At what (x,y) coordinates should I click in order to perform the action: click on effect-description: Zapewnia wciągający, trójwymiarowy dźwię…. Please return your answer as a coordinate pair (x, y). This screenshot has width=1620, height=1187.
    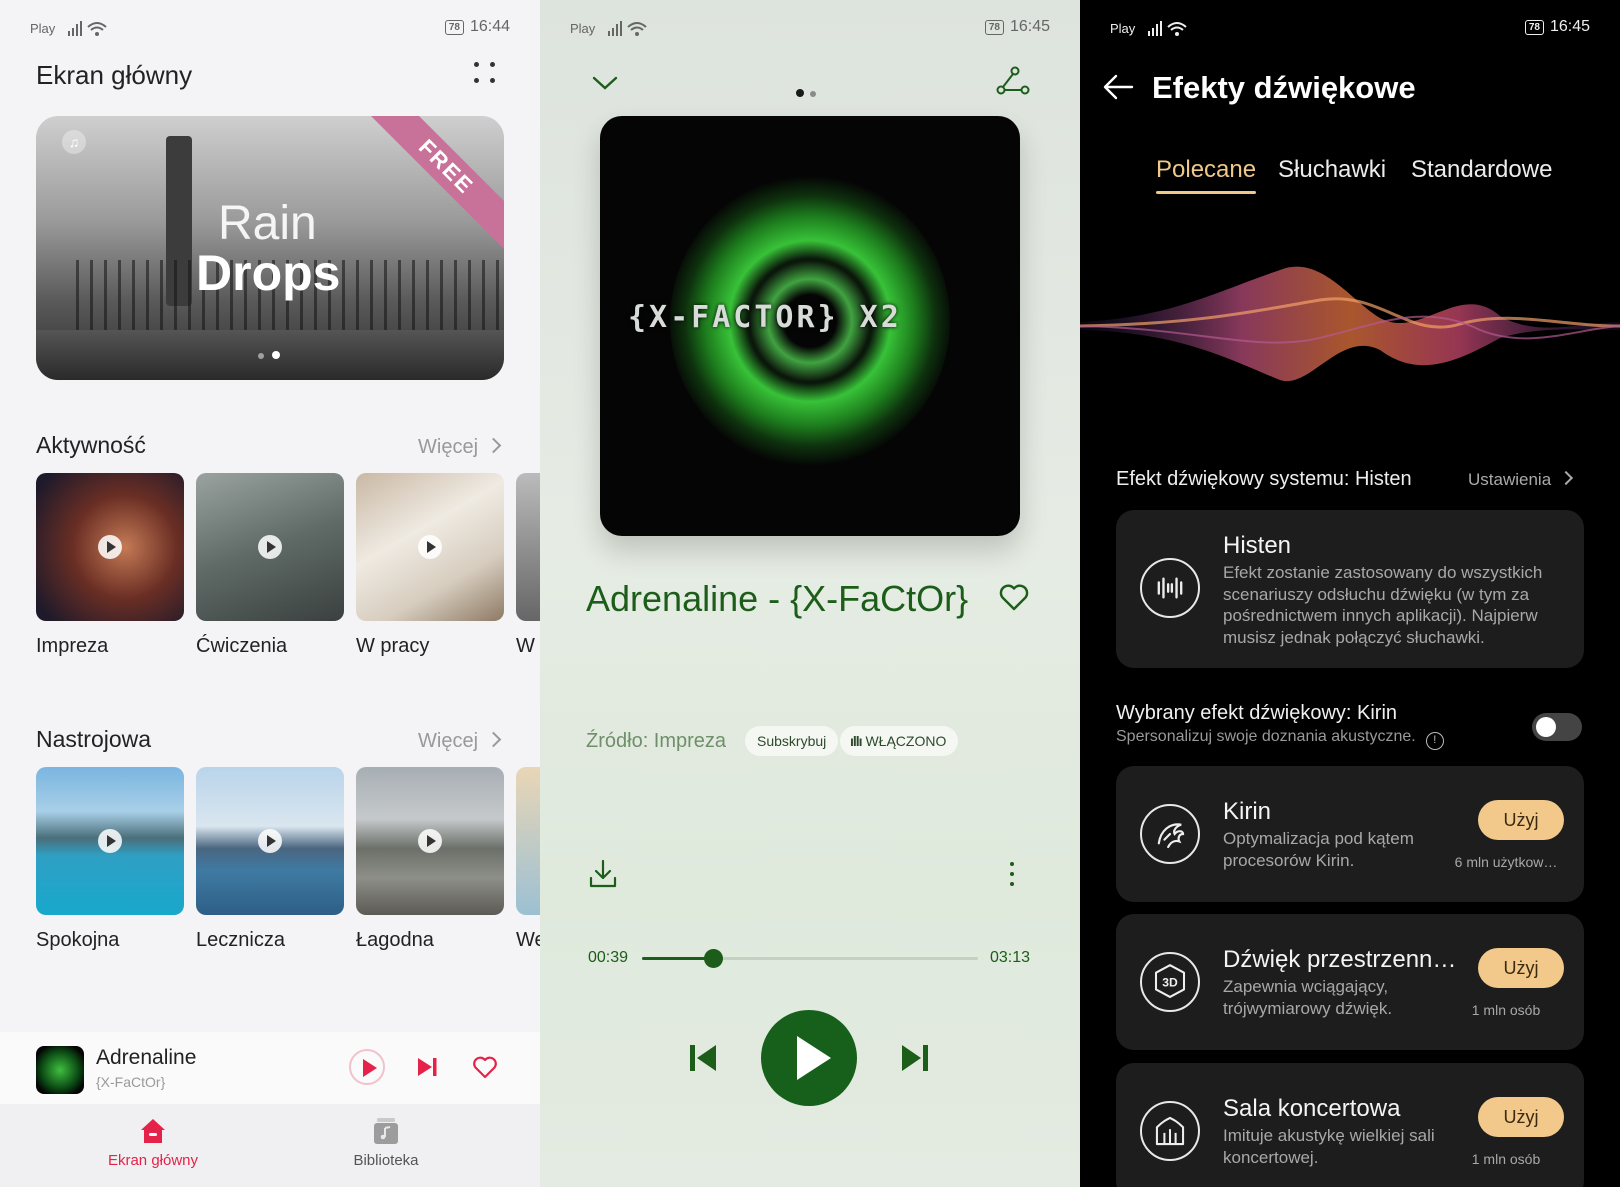
    Looking at the image, I should click on (1308, 997).